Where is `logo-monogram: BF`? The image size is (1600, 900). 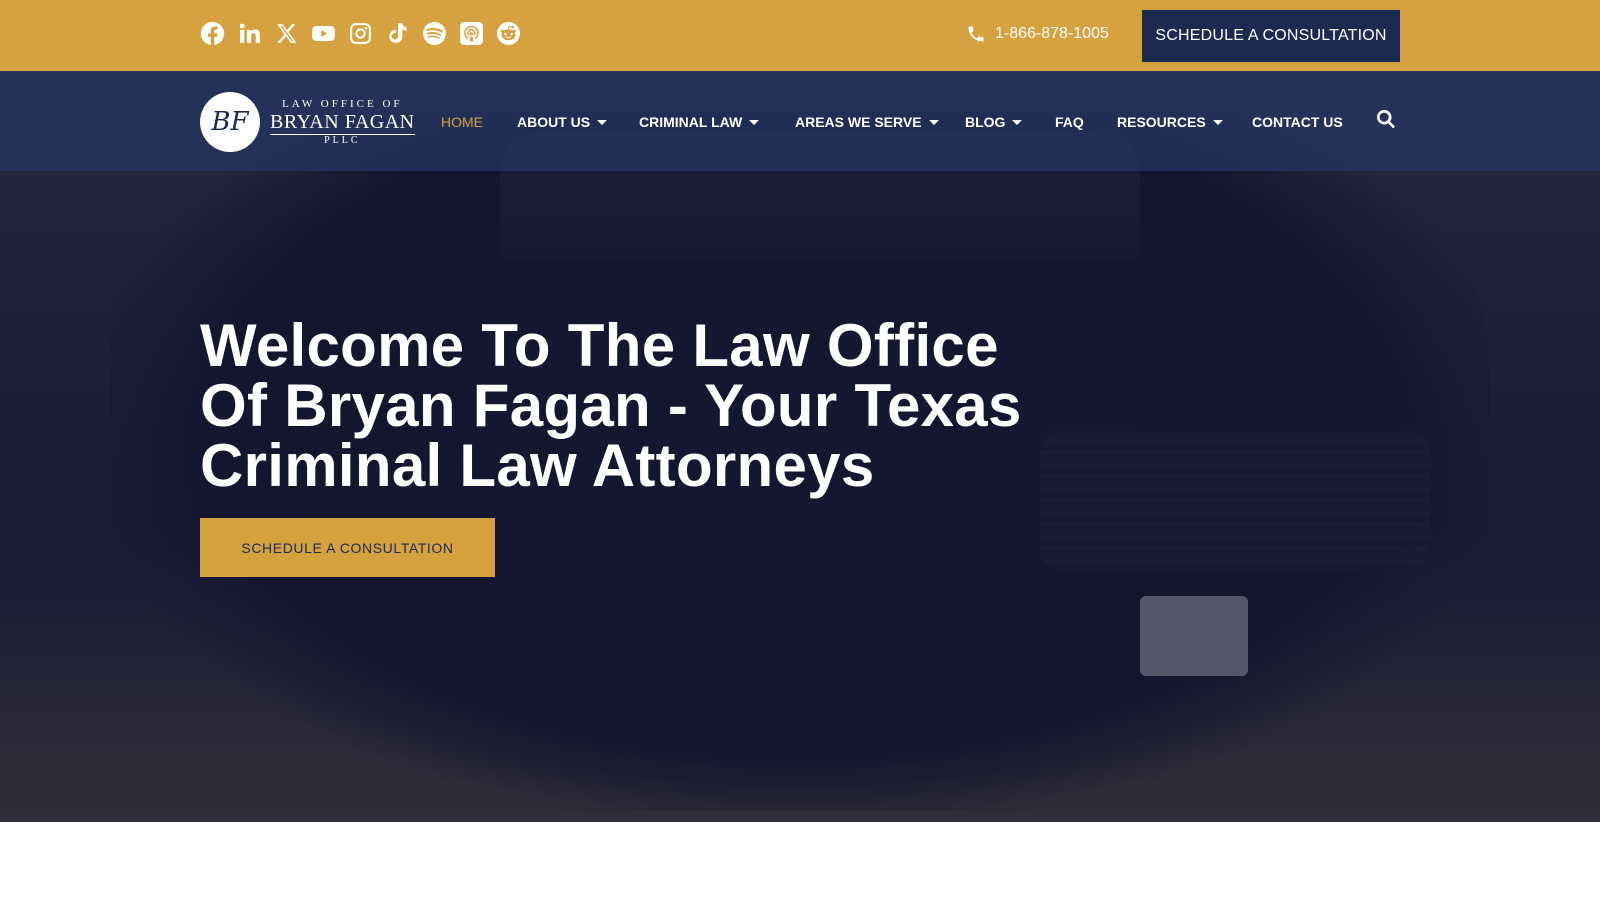
logo-monogram: BF is located at coordinates (230, 122).